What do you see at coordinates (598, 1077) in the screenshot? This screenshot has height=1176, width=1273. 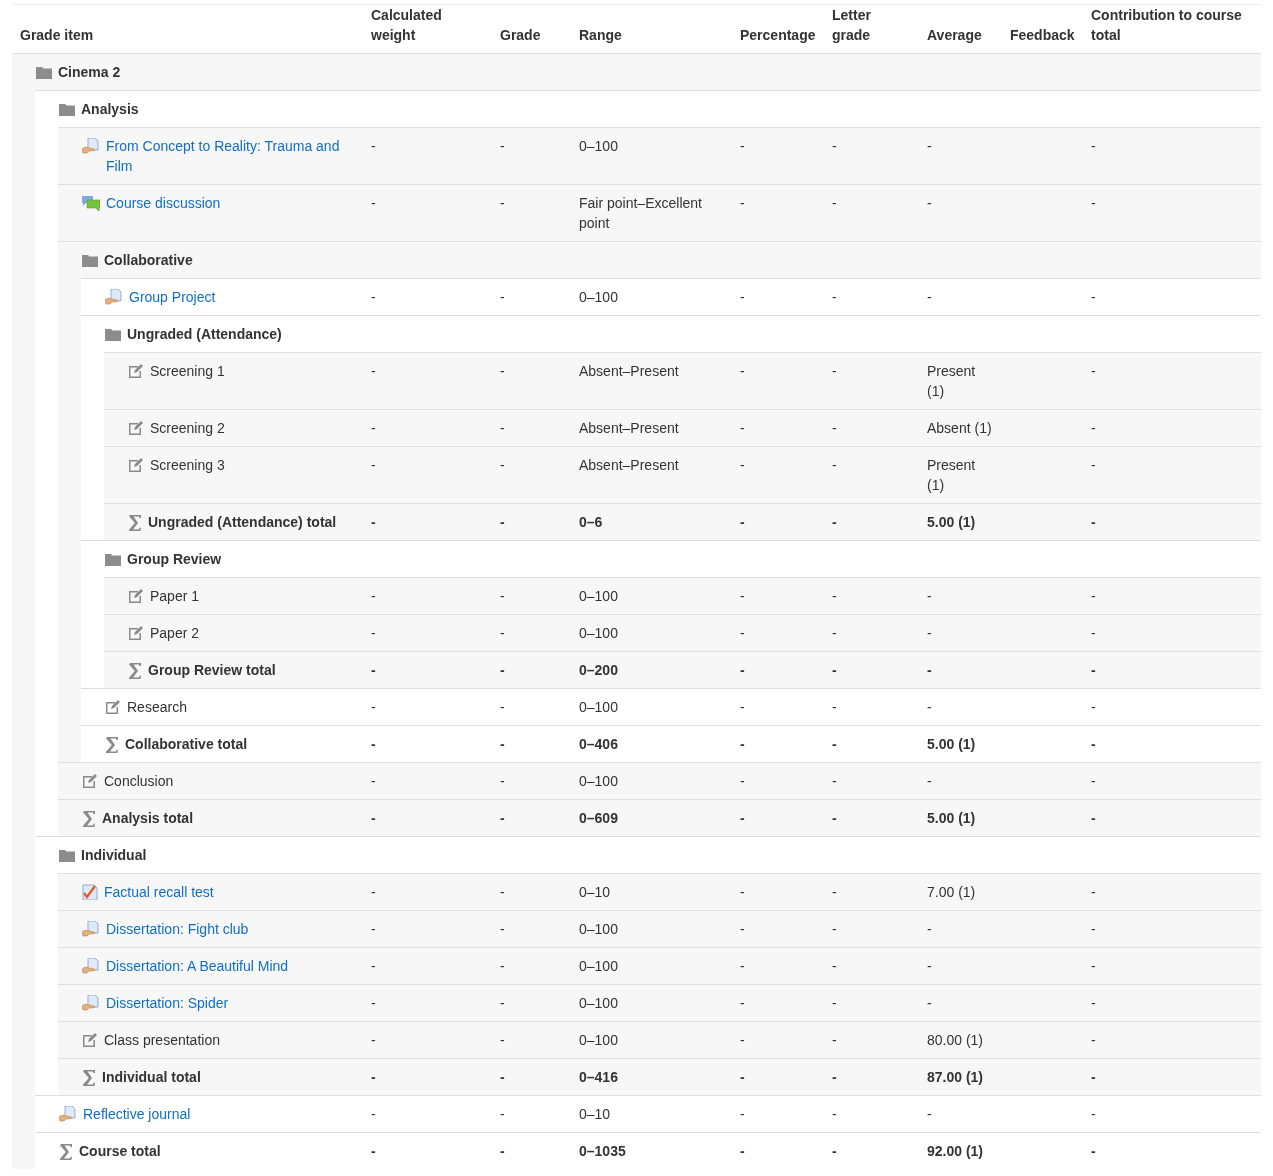 I see `table-cell: 0–416` at bounding box center [598, 1077].